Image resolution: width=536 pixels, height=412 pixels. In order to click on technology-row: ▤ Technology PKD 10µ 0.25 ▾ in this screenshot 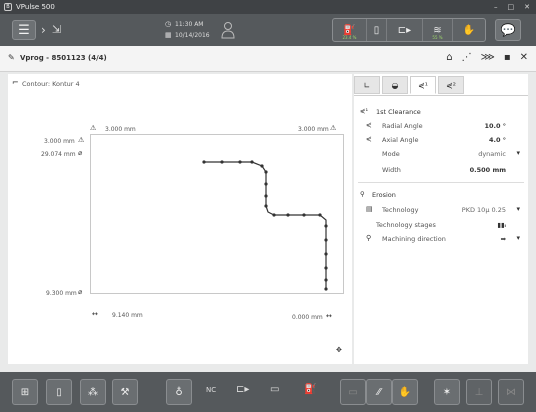, I will do `click(441, 210)`.